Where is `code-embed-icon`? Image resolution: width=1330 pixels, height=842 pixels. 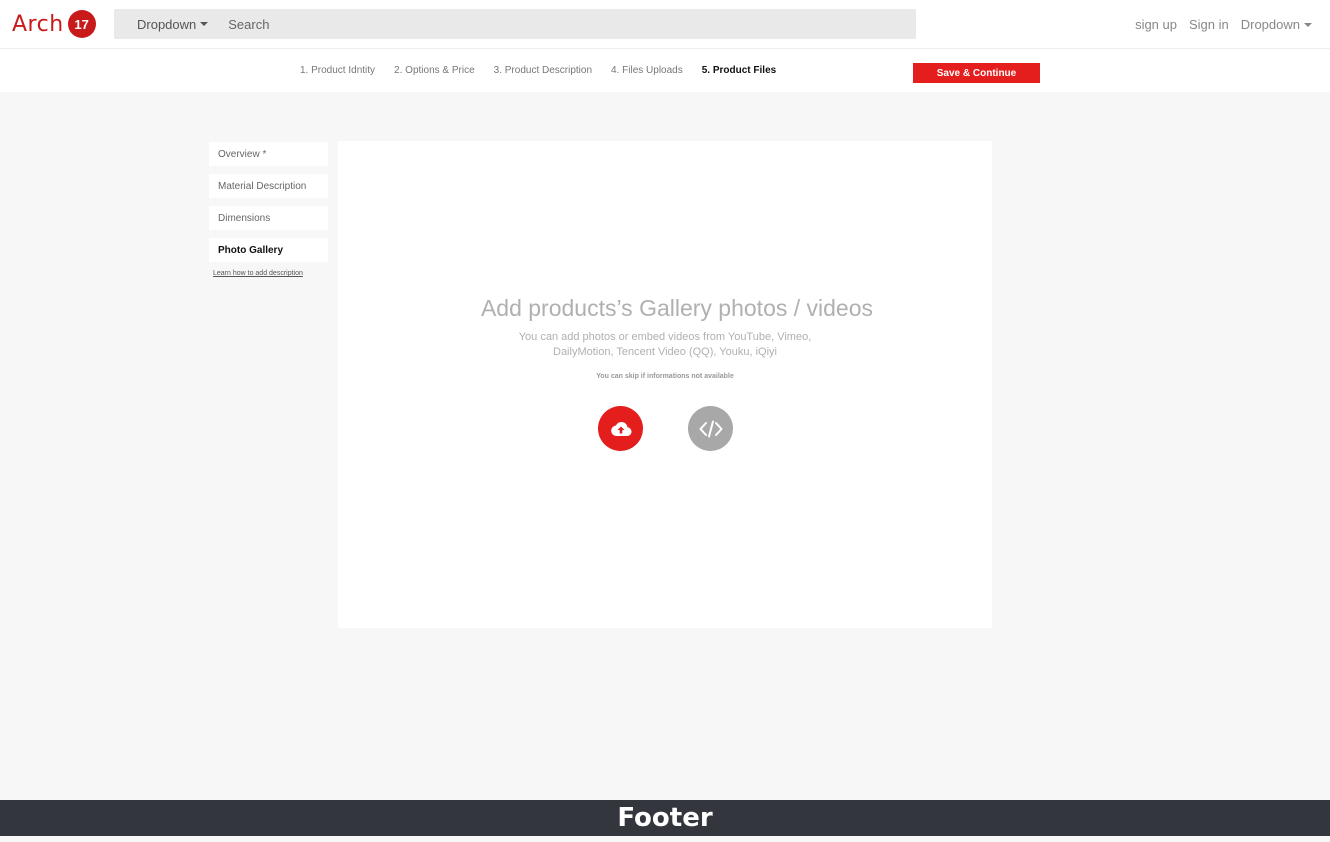
code-embed-icon is located at coordinates (710, 428).